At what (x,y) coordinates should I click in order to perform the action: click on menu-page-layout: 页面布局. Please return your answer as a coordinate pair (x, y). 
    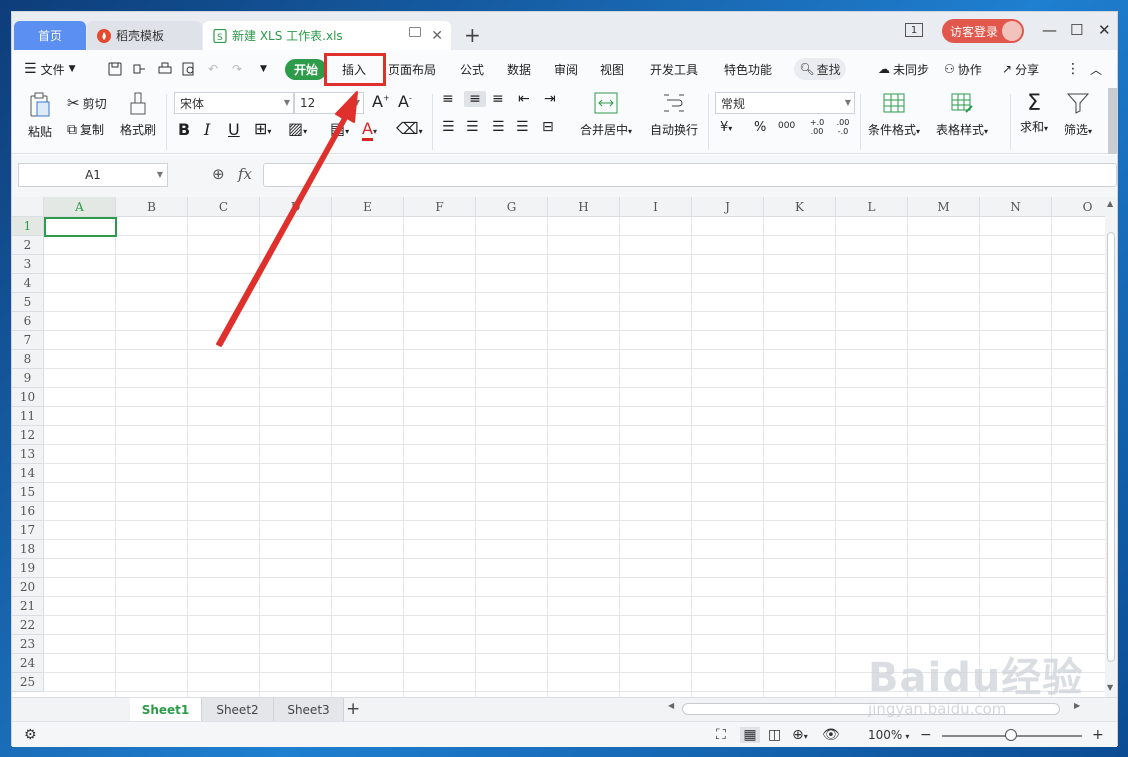
    Looking at the image, I should click on (412, 69).